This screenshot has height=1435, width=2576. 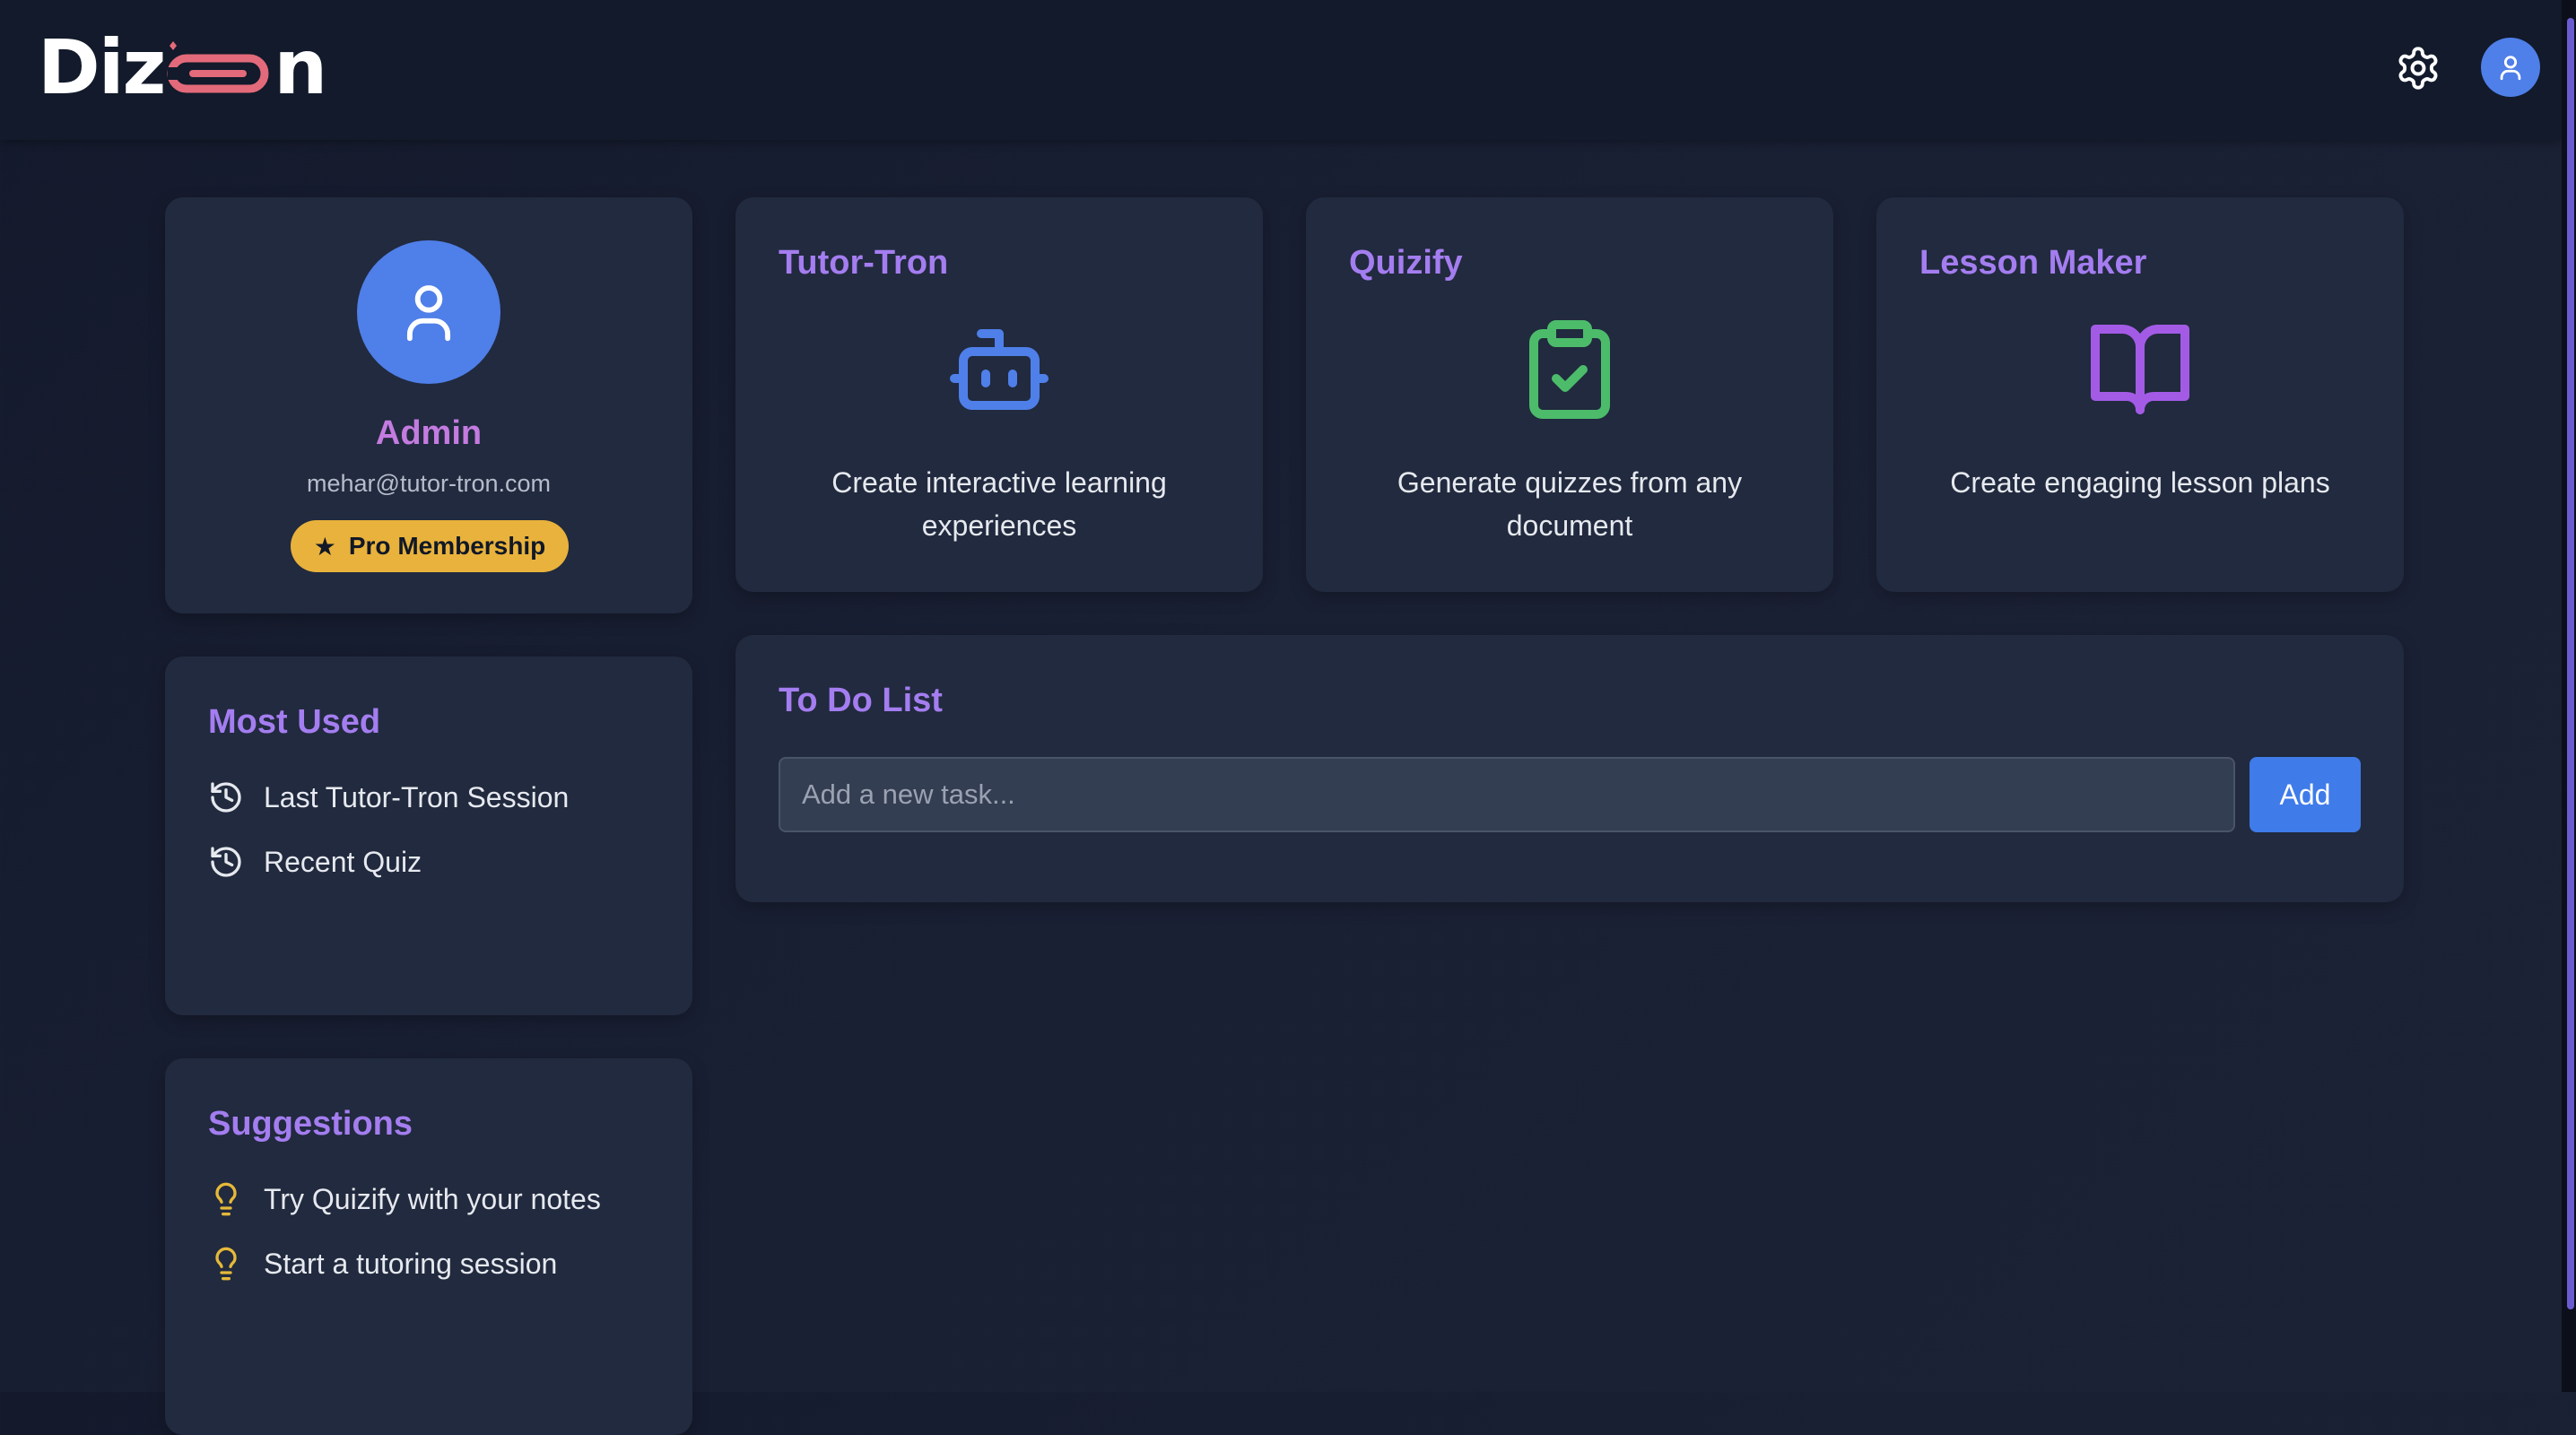 I want to click on suggestion-item-start-tutoring: Start a tutoring session, so click(x=404, y=1263).